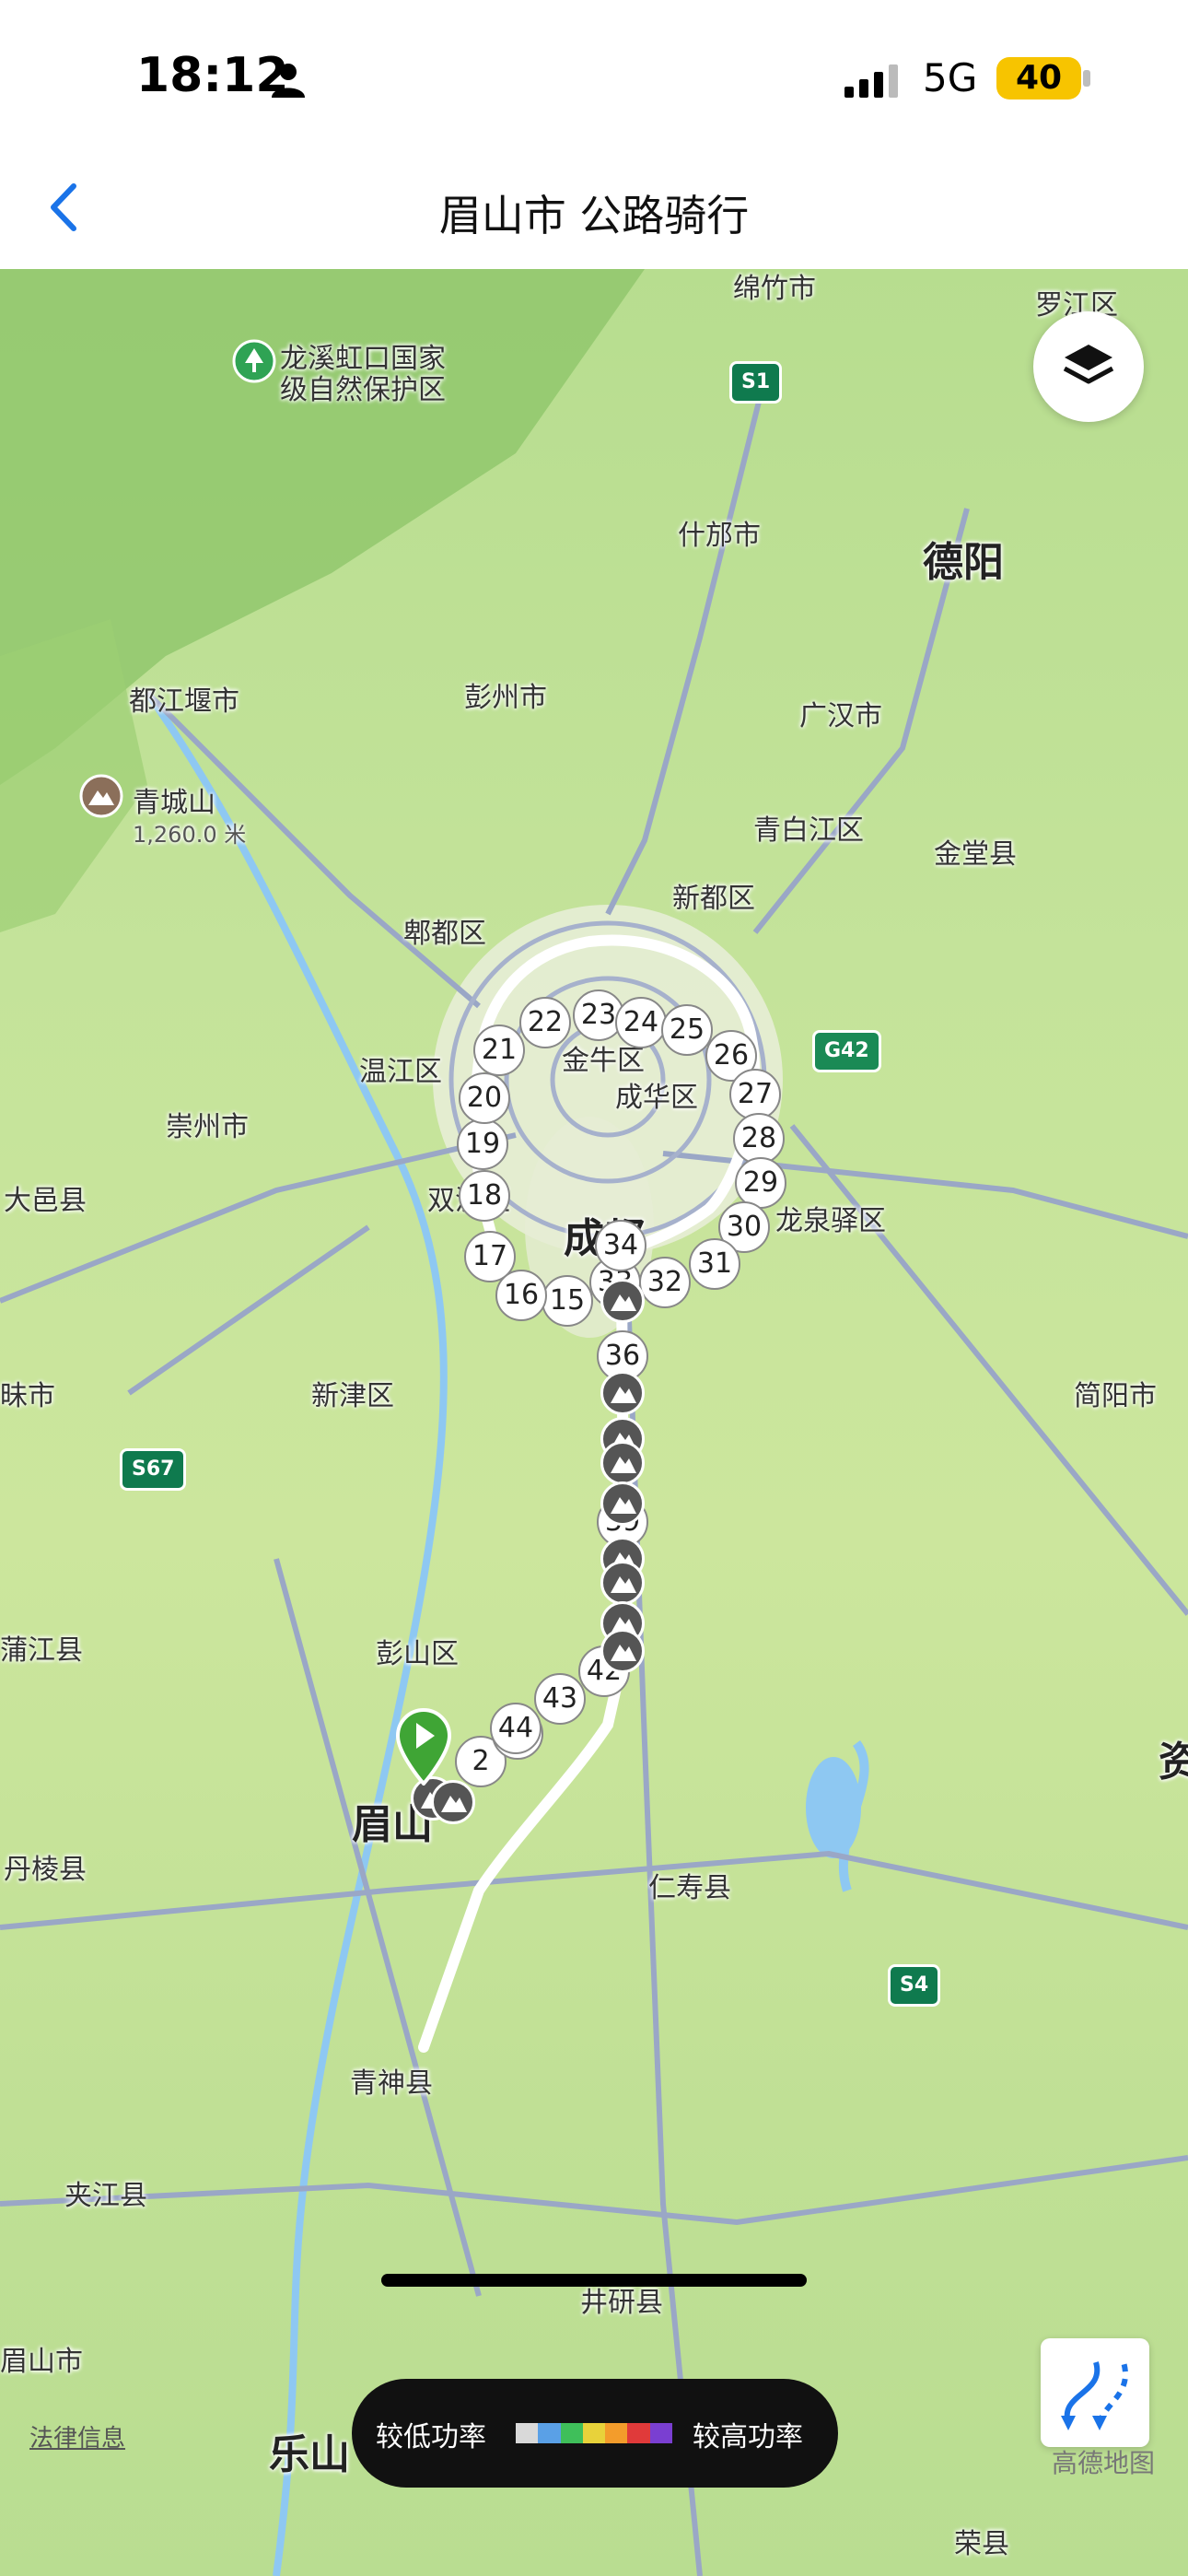  Describe the element at coordinates (45, 1870) in the screenshot. I see `label-danleng: 丹棱县` at that location.